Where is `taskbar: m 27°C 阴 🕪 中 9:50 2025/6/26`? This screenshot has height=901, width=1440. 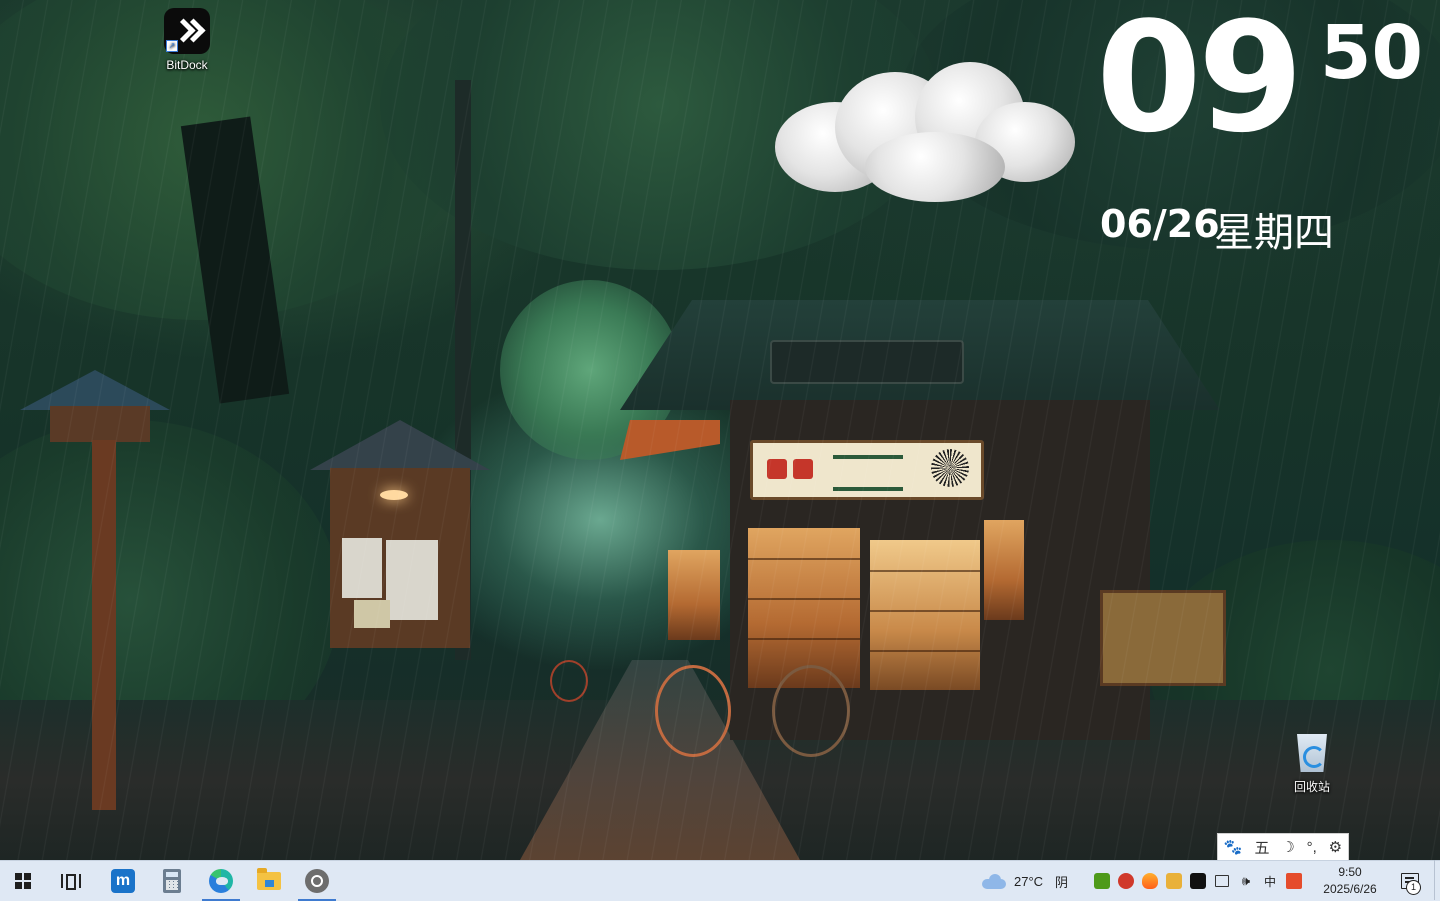 taskbar: m 27°C 阴 🕪 中 9:50 2025/6/26 is located at coordinates (720, 880).